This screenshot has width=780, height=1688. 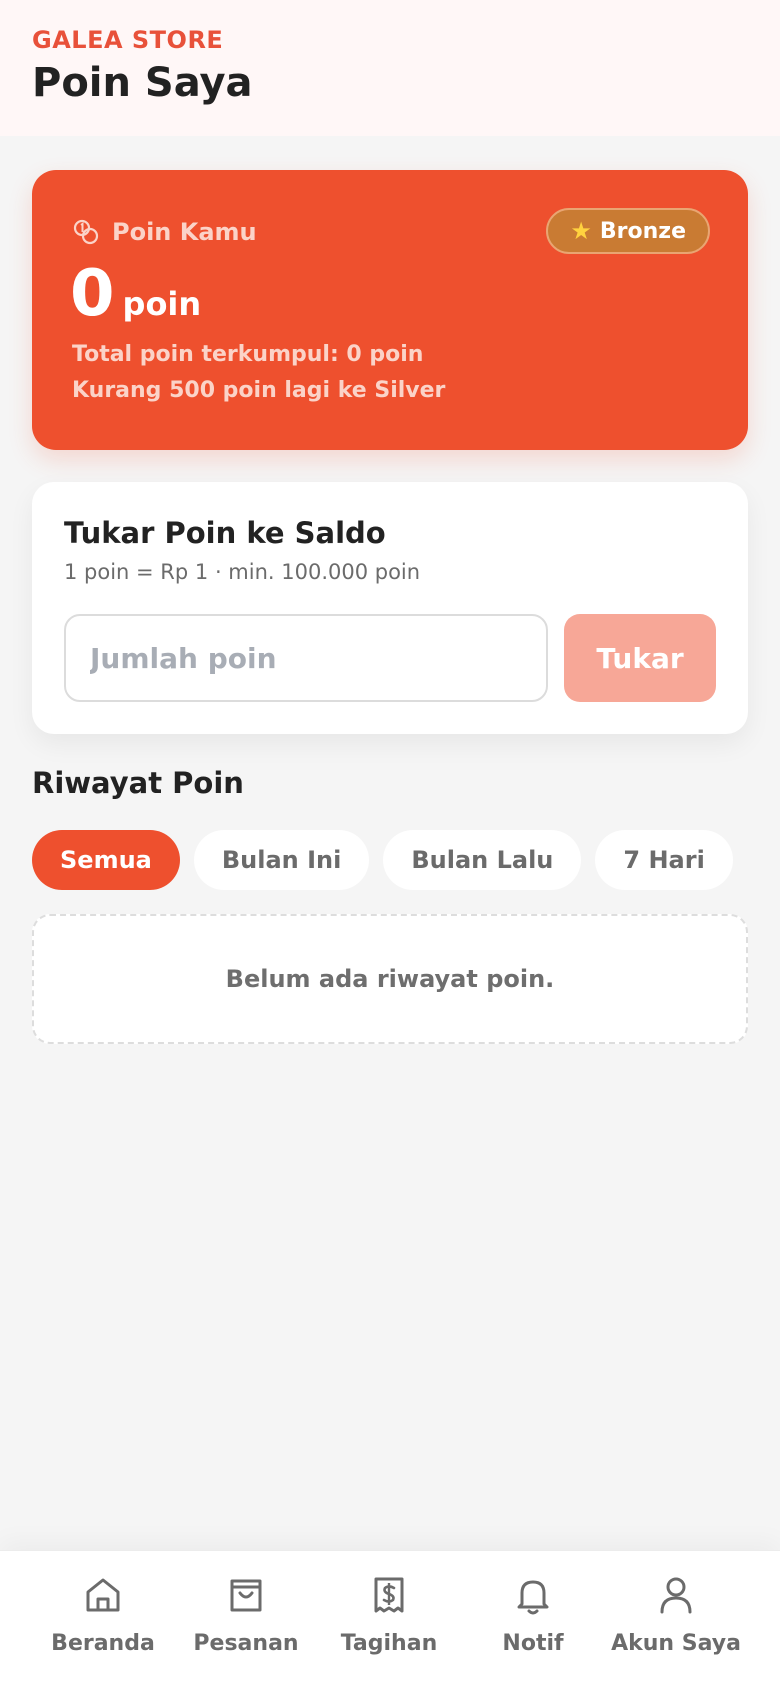 I want to click on history-filters: Semua Bulan Ini Bulan Lalu 7 Hari, so click(x=382, y=860).